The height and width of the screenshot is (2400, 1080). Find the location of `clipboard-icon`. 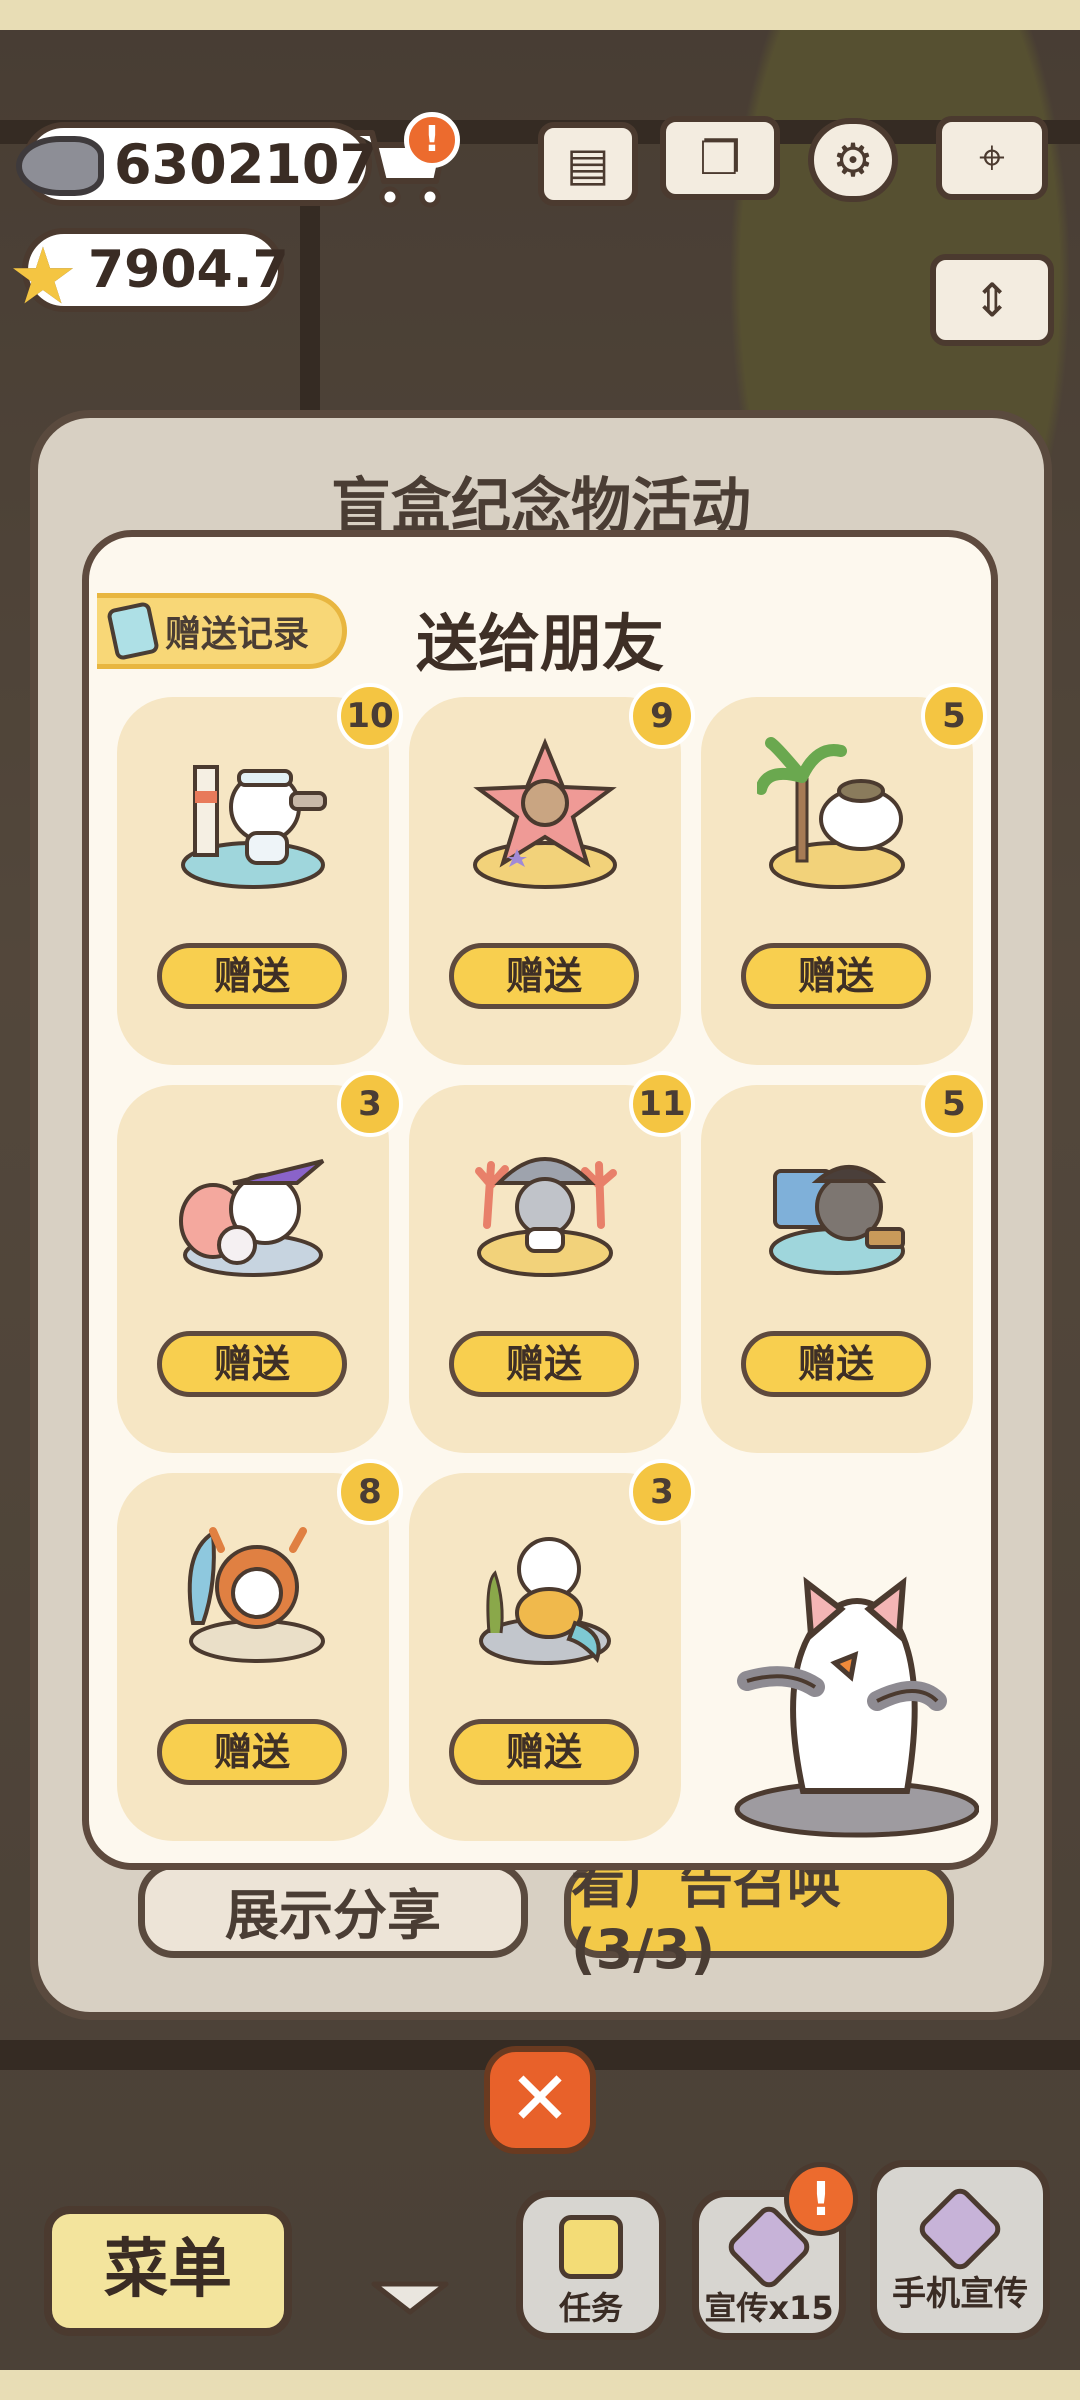

clipboard-icon is located at coordinates (133, 631).